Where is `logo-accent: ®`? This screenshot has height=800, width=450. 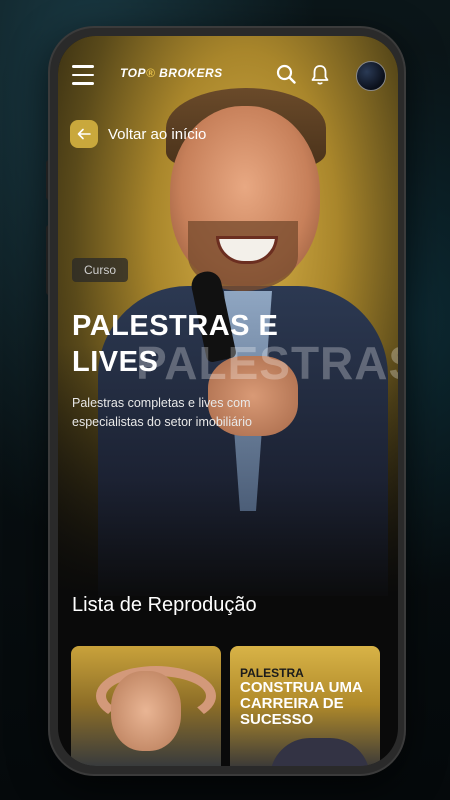 logo-accent: ® is located at coordinates (150, 73).